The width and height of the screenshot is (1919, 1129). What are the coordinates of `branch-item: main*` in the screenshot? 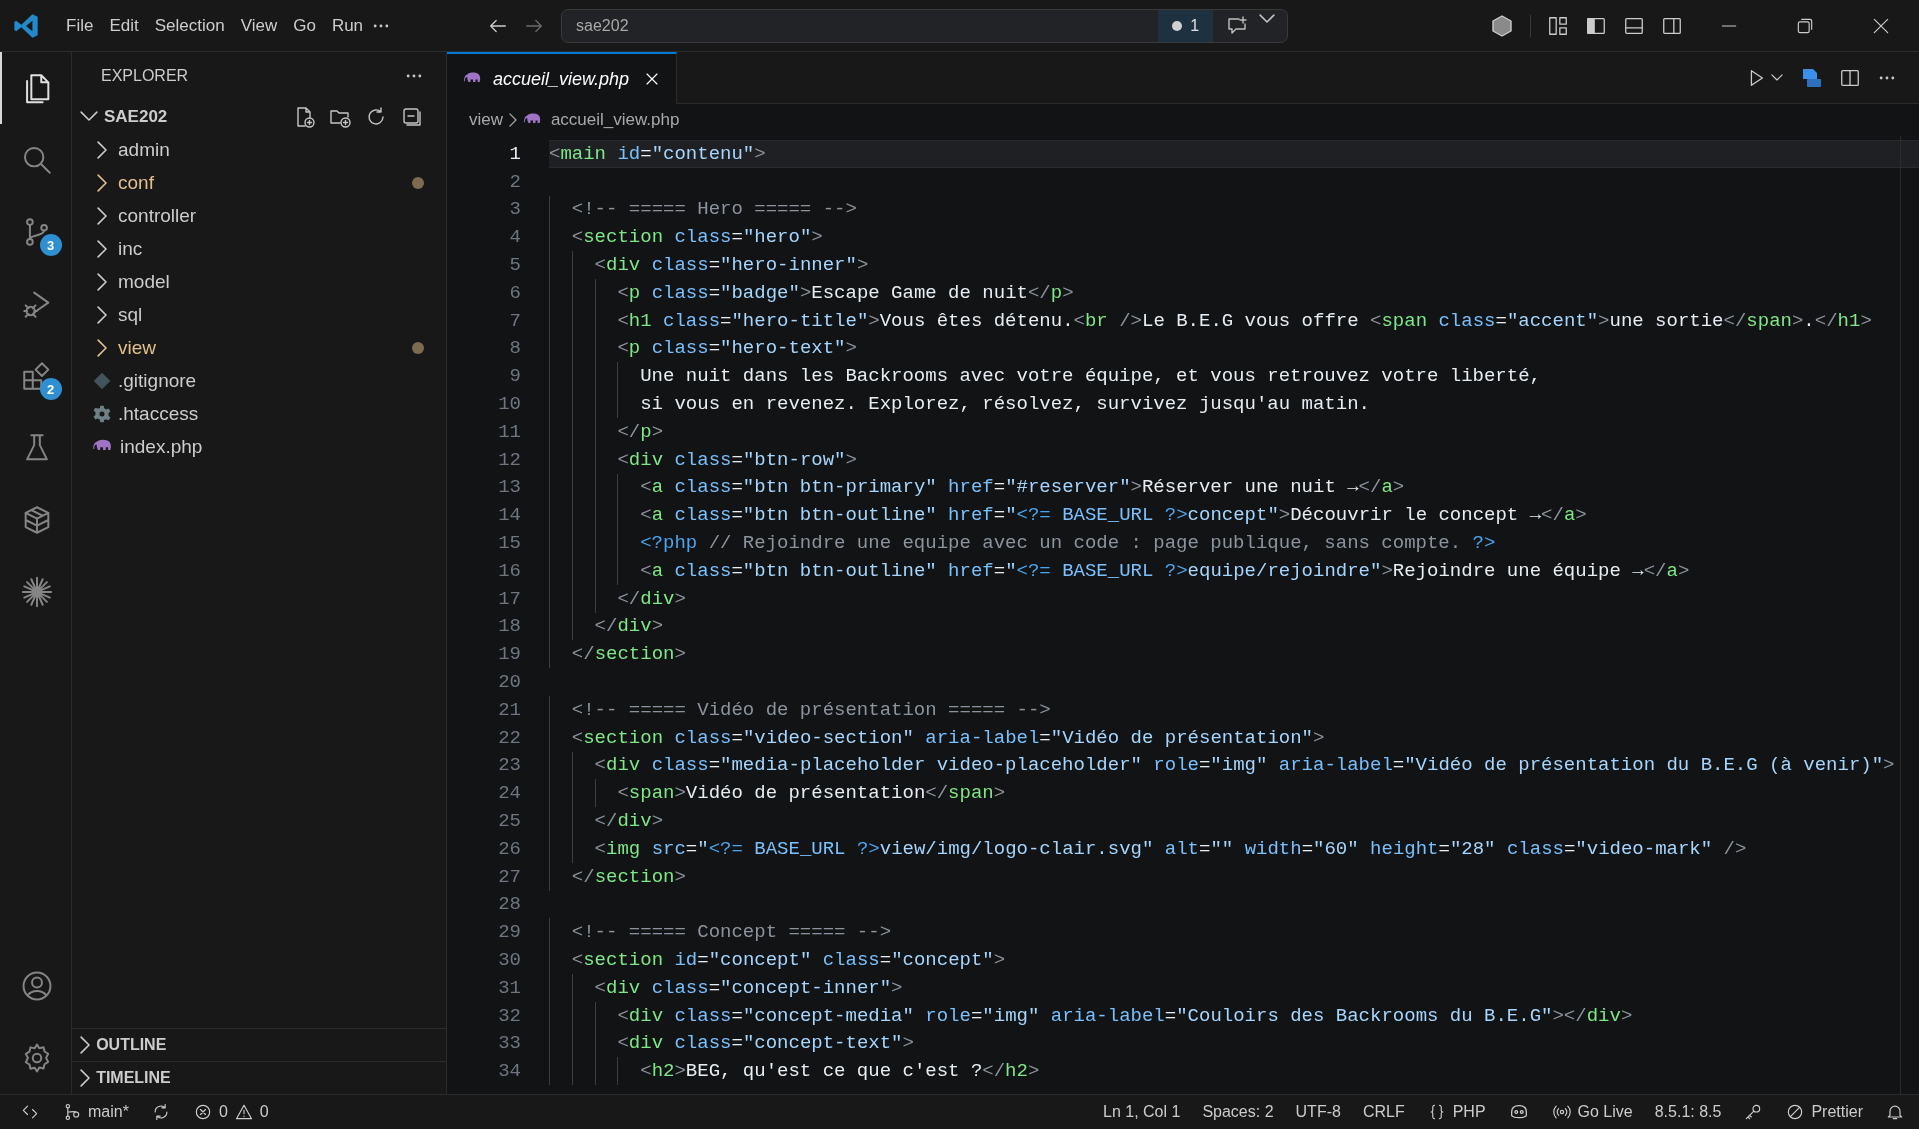 It's located at (95, 1112).